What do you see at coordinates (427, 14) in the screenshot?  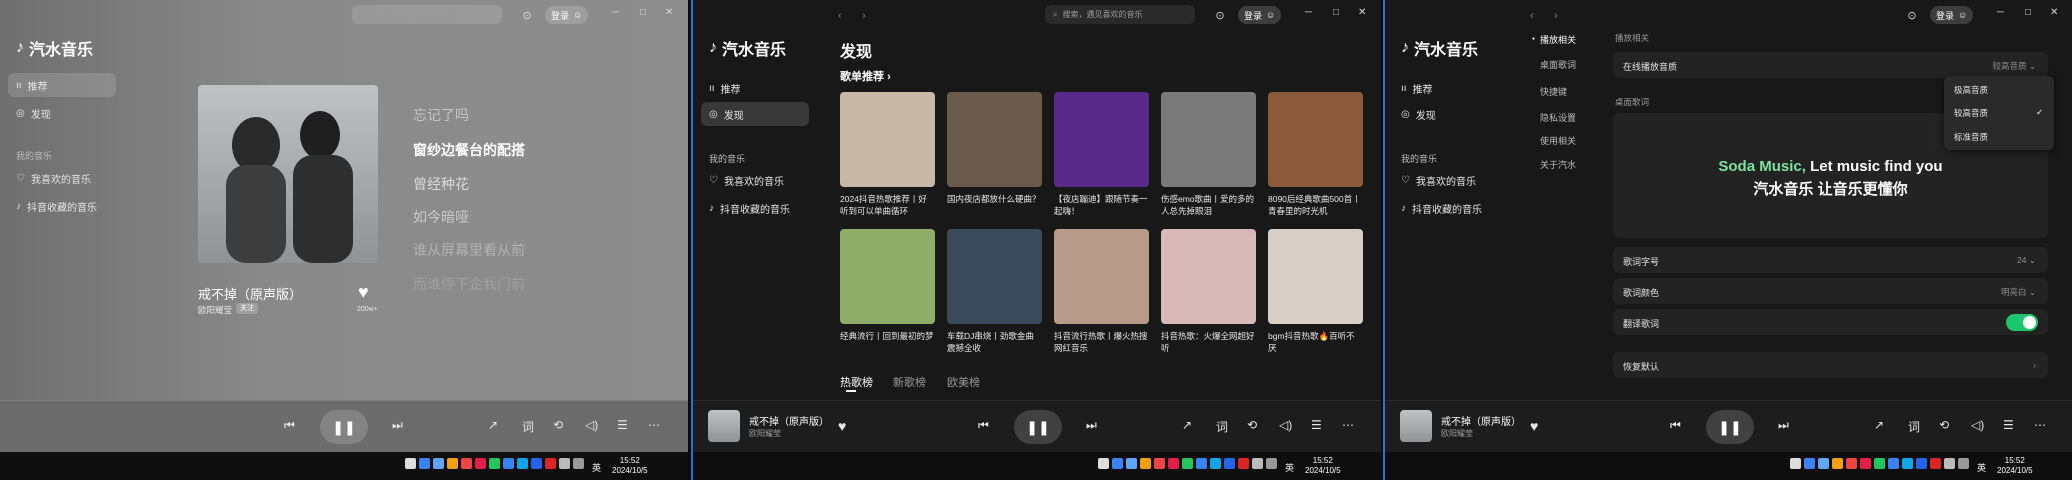 I see `search-input: ⌕ 搜索，遇见喜欢的音乐` at bounding box center [427, 14].